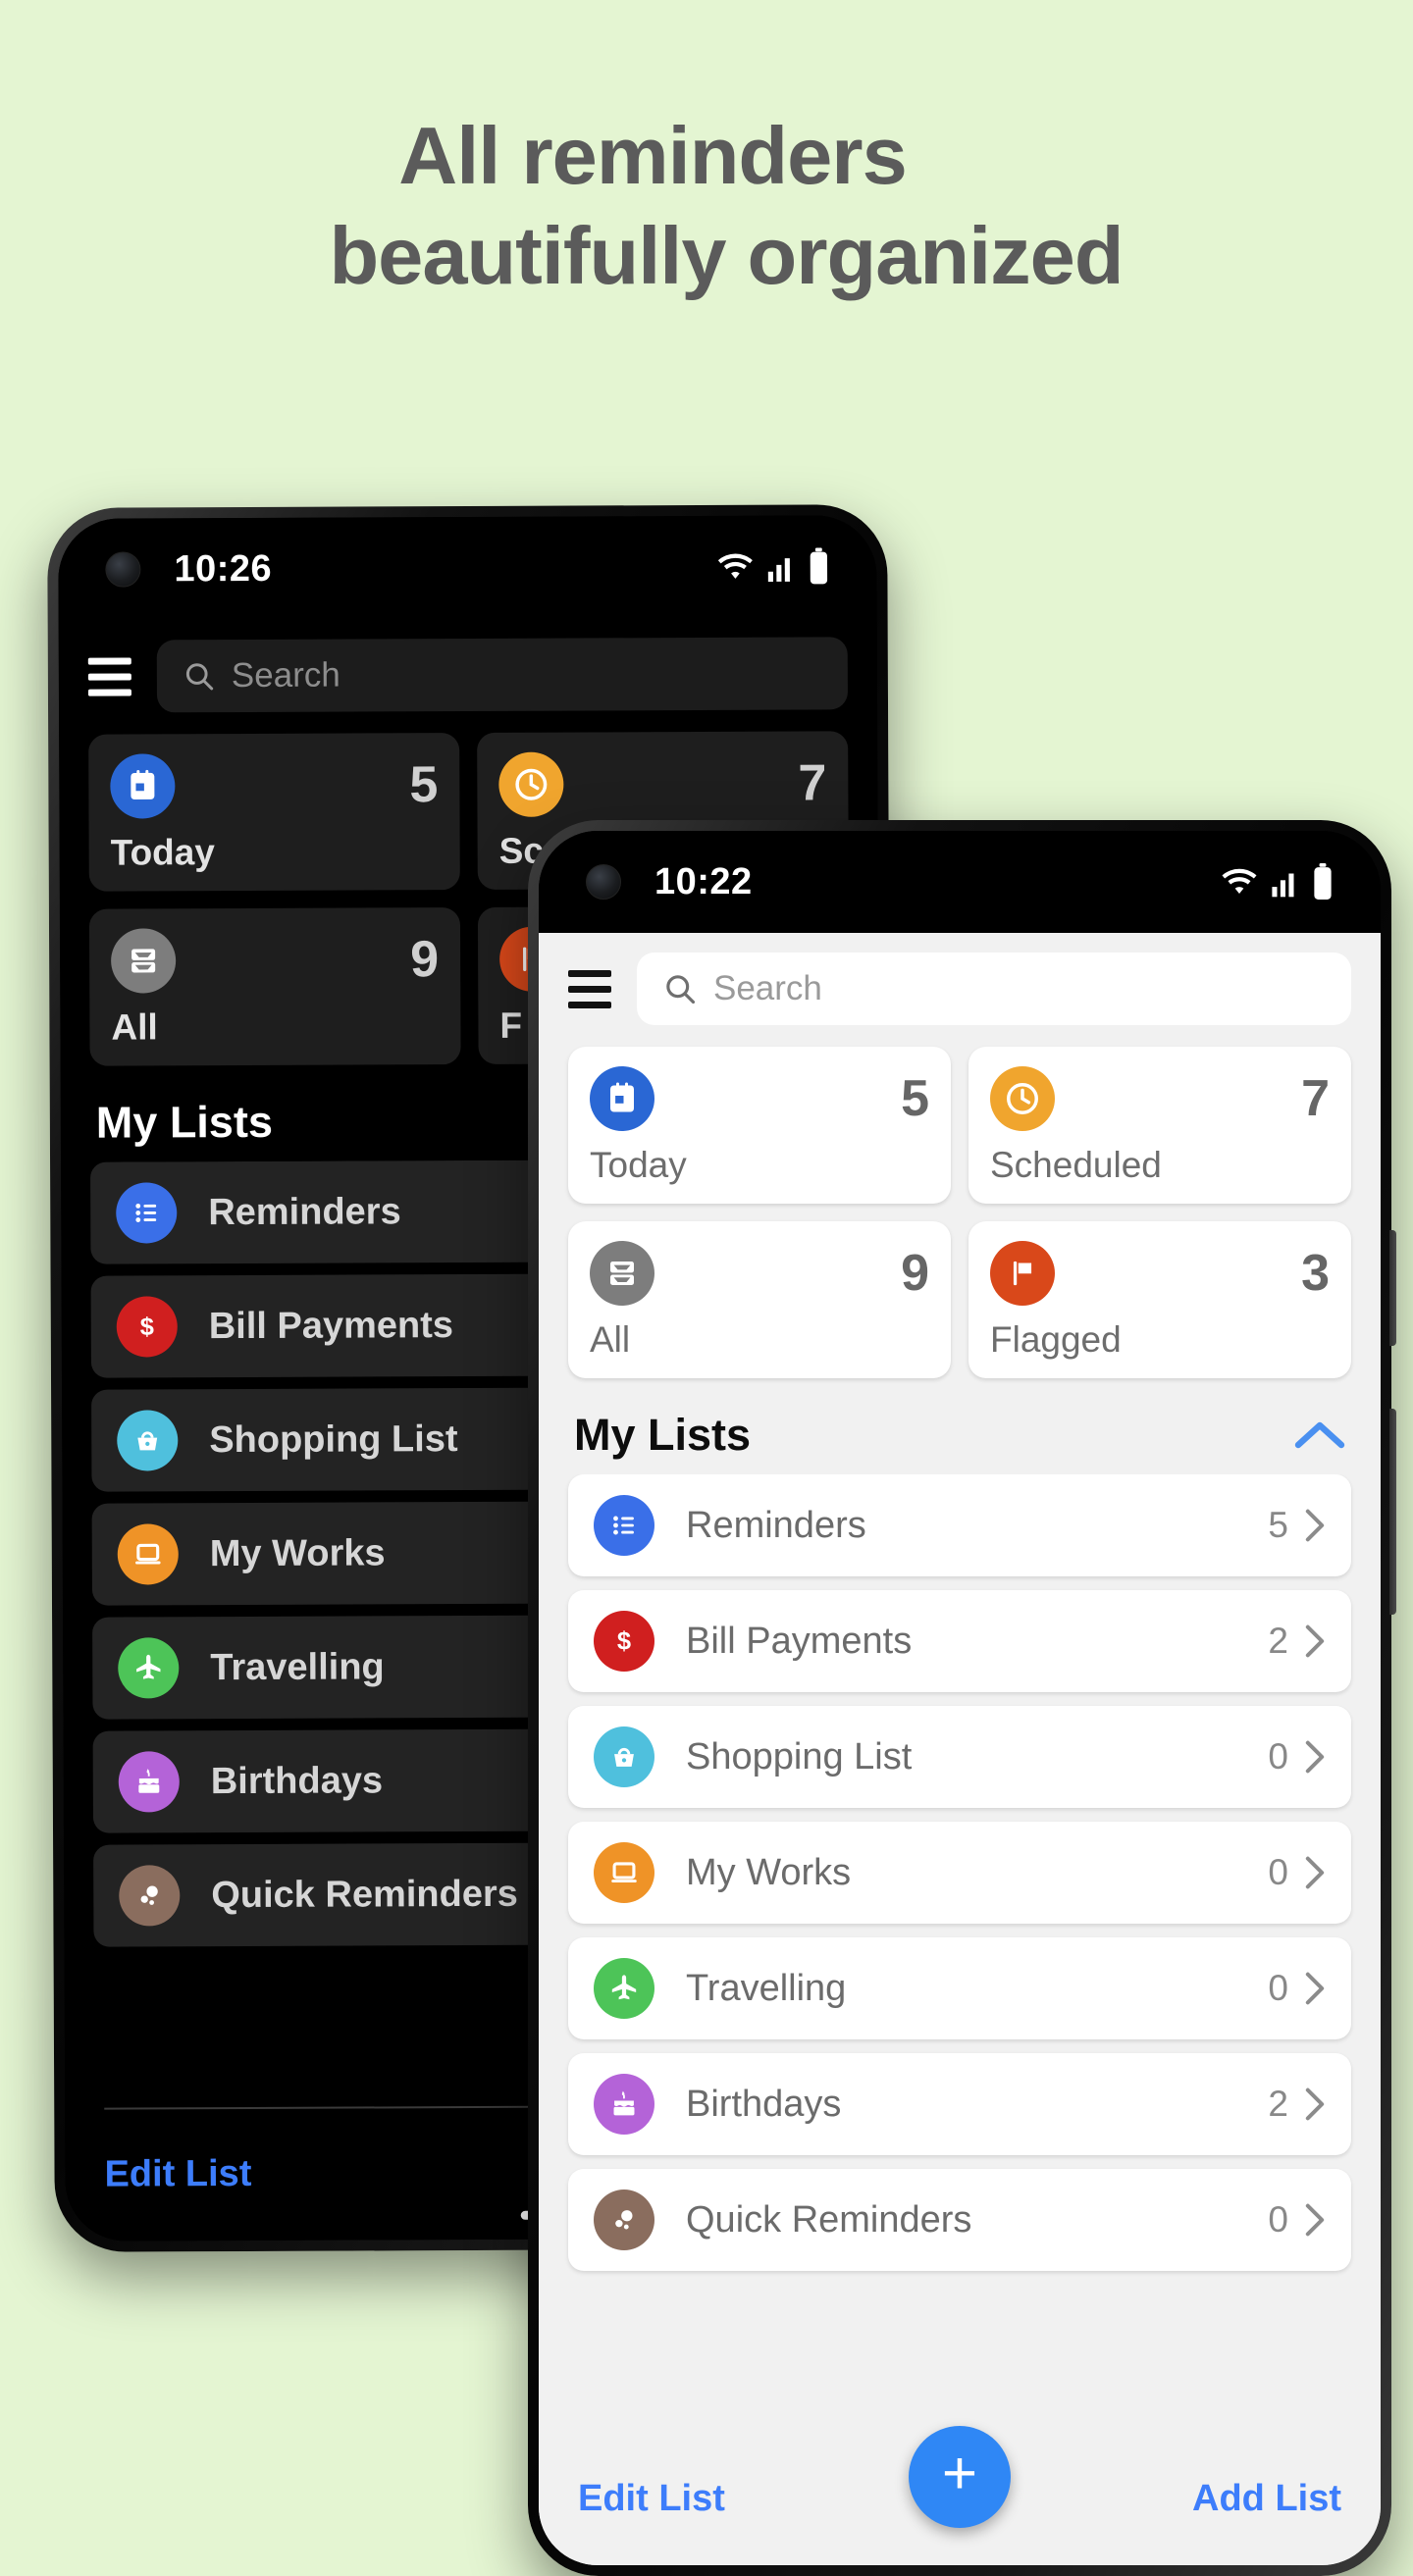  I want to click on summary-cards-front: 5 Today 7 Scheduled 9 All 3 Flagged, so click(960, 1214).